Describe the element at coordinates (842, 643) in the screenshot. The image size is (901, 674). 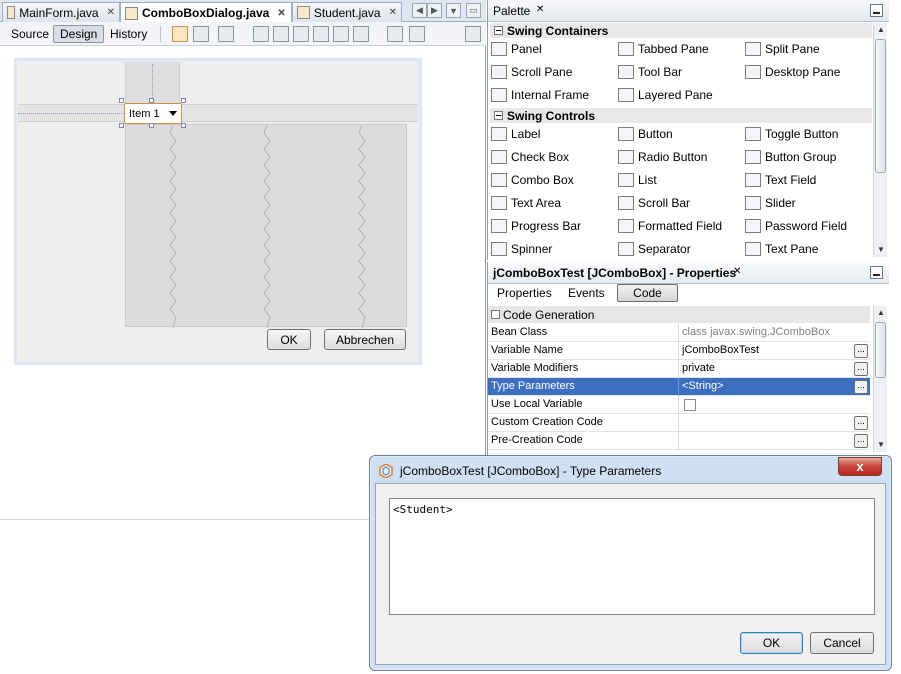
I see `dialog-cancel-button: Cancel` at that location.